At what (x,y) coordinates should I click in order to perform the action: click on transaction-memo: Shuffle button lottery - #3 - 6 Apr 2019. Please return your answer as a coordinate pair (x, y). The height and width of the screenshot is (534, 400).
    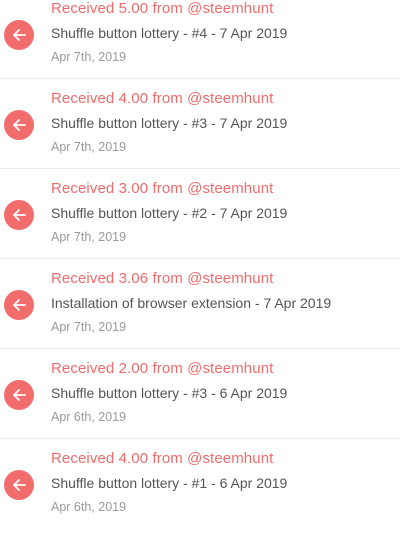
    Looking at the image, I should click on (169, 393).